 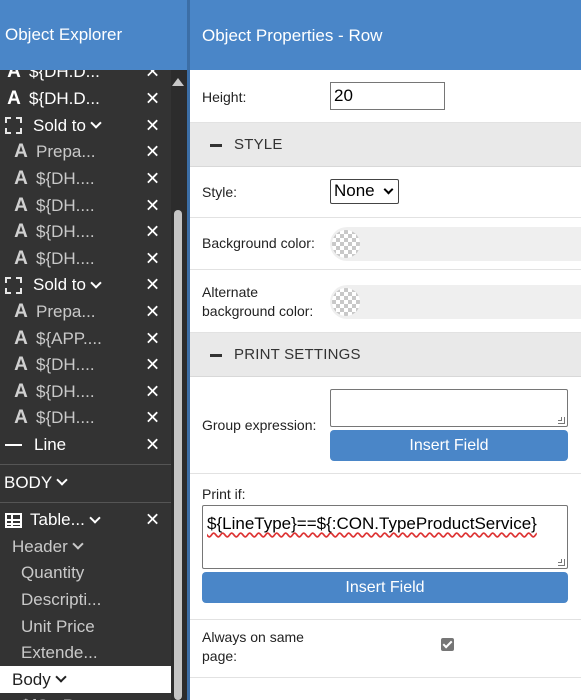 I want to click on alternate-background-color-picker, so click(x=455, y=302).